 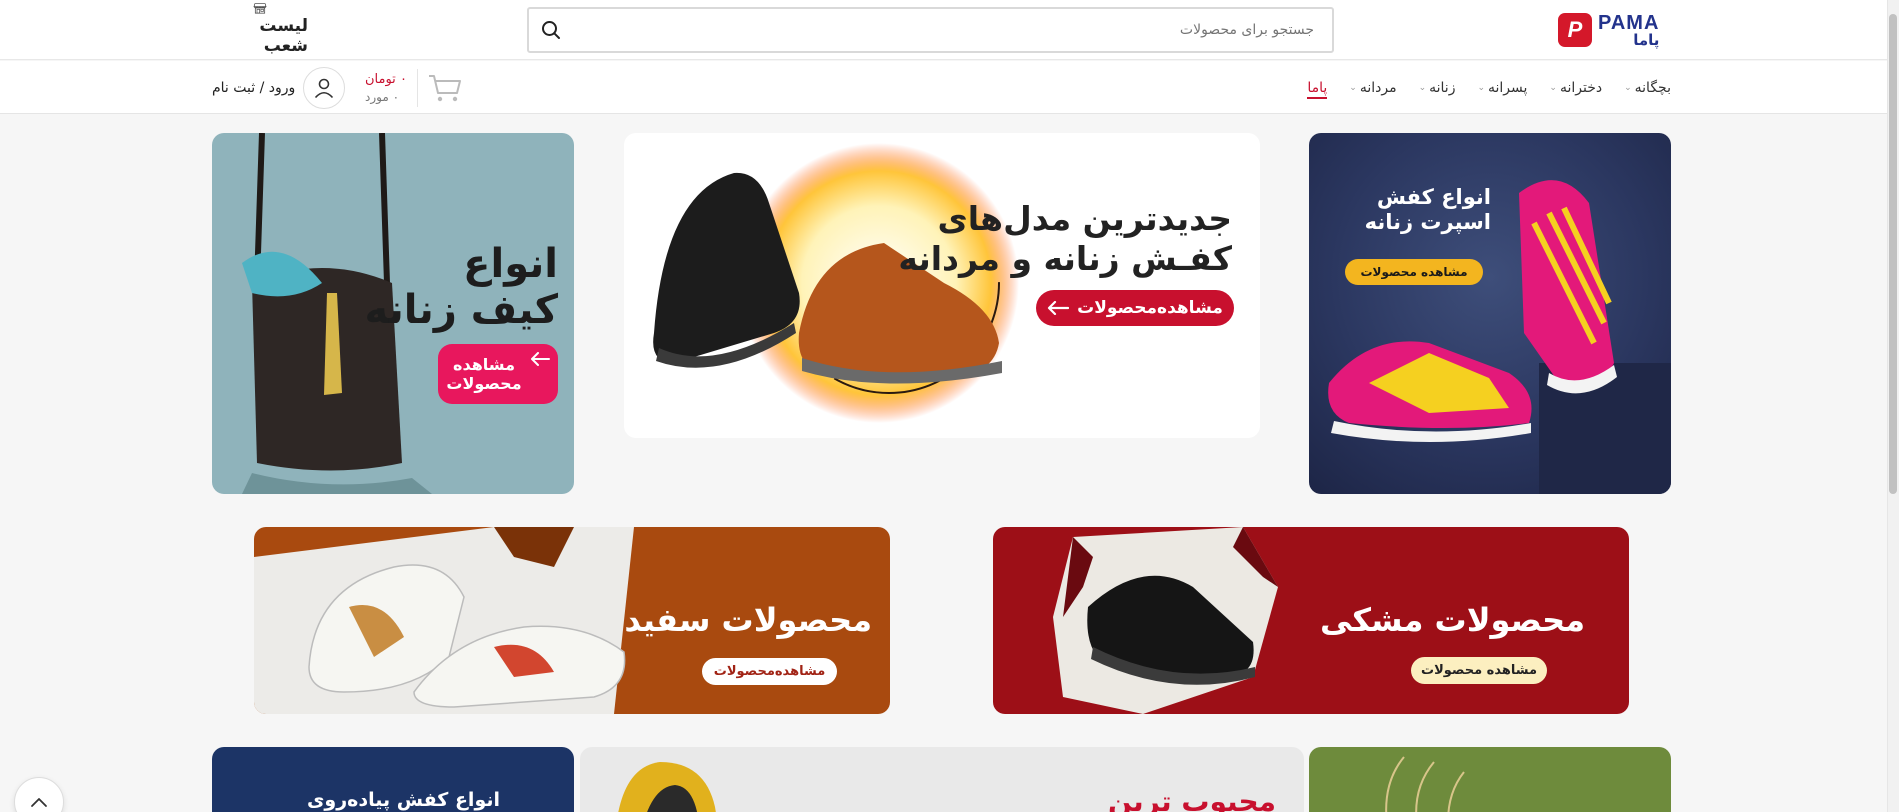 What do you see at coordinates (1629, 22) in the screenshot?
I see `logo-latin: PAMA` at bounding box center [1629, 22].